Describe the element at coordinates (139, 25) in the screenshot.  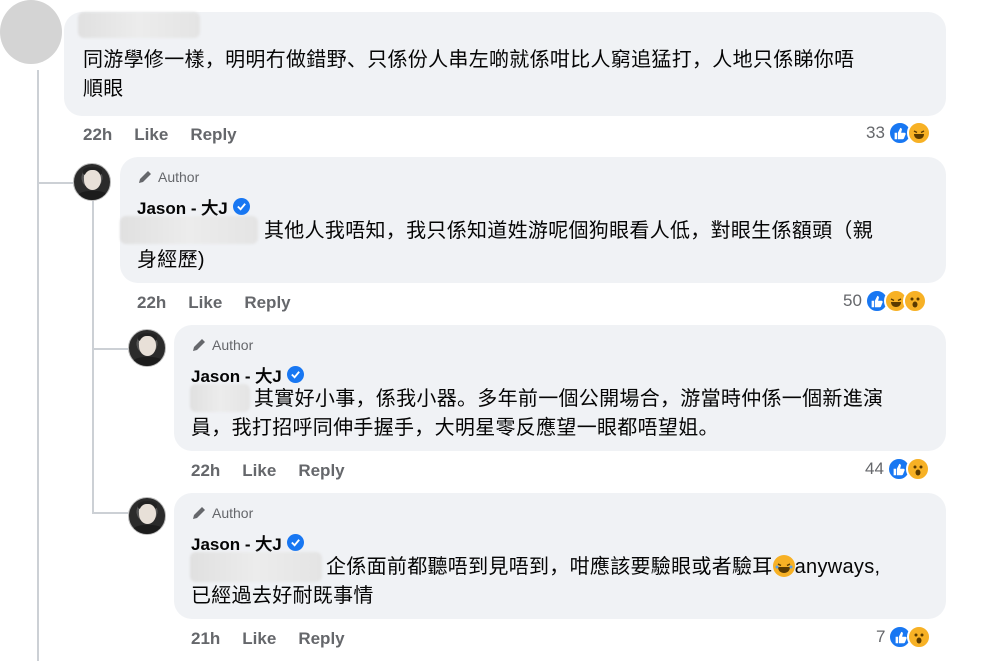
I see `commenter-name-redacted` at that location.